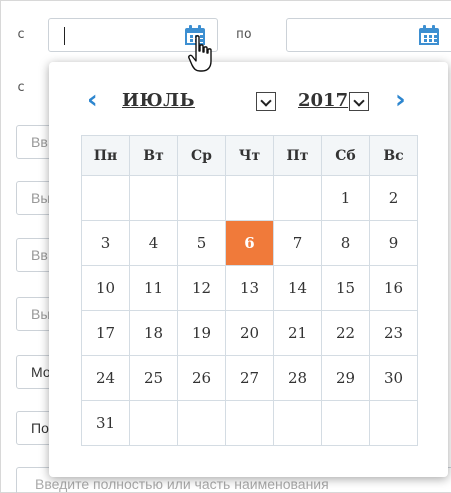 The image size is (451, 493). Describe the element at coordinates (393, 288) in the screenshot. I see `day-cell: 16` at that location.